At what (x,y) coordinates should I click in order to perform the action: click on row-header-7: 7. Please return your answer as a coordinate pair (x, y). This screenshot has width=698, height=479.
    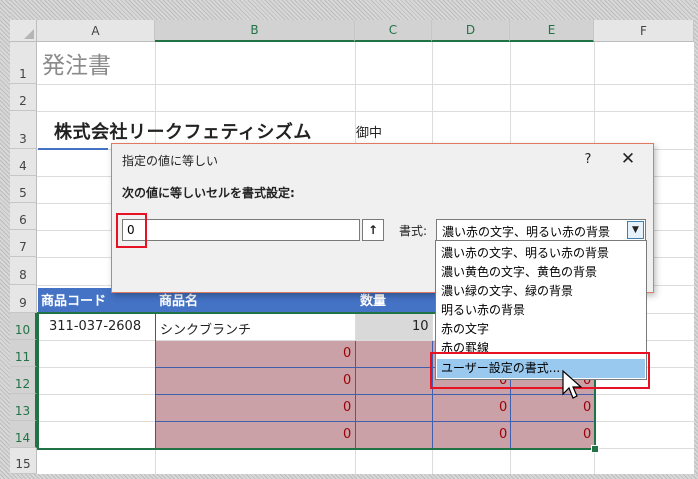
    Looking at the image, I should click on (23, 243).